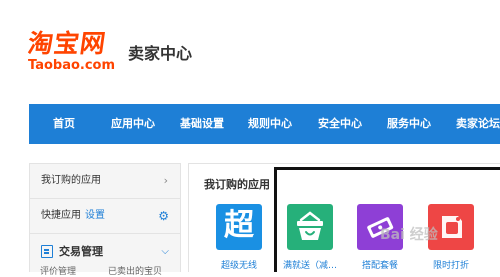  Describe the element at coordinates (451, 227) in the screenshot. I see `discount-tag-icon` at that location.